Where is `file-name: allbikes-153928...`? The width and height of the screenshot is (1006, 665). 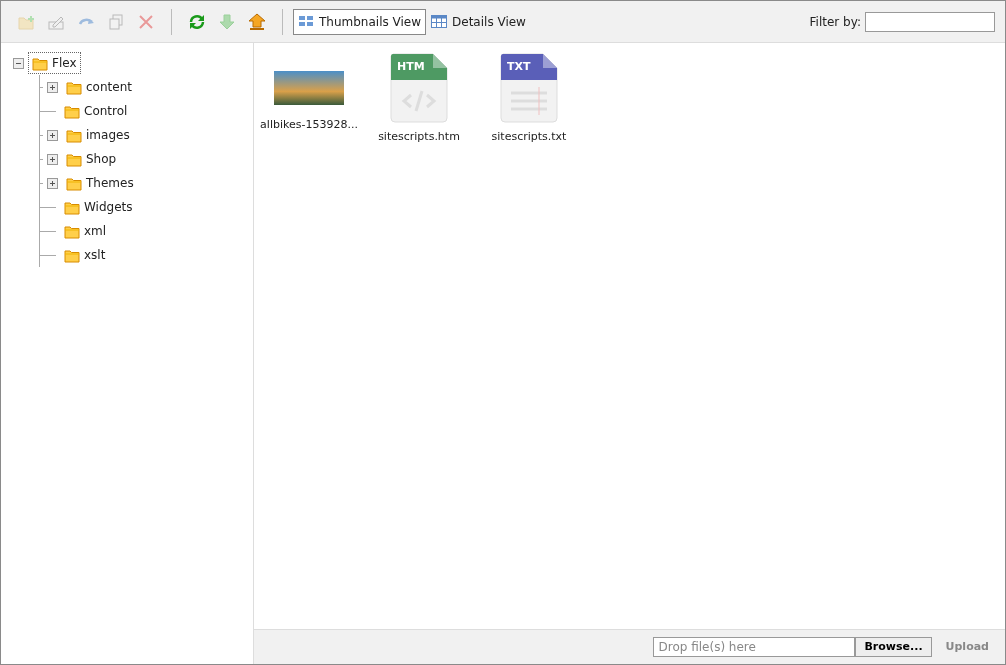
file-name: allbikes-153928... is located at coordinates (309, 125).